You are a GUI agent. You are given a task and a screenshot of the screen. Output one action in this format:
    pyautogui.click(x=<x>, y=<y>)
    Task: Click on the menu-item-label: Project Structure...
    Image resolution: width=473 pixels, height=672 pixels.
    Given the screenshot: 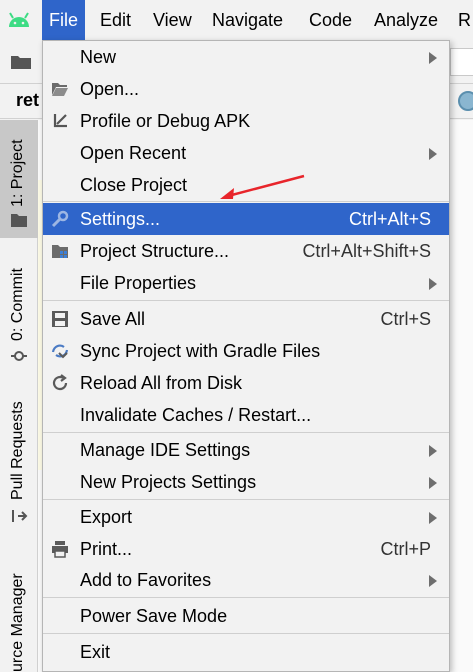 What is the action you would take?
    pyautogui.click(x=155, y=251)
    